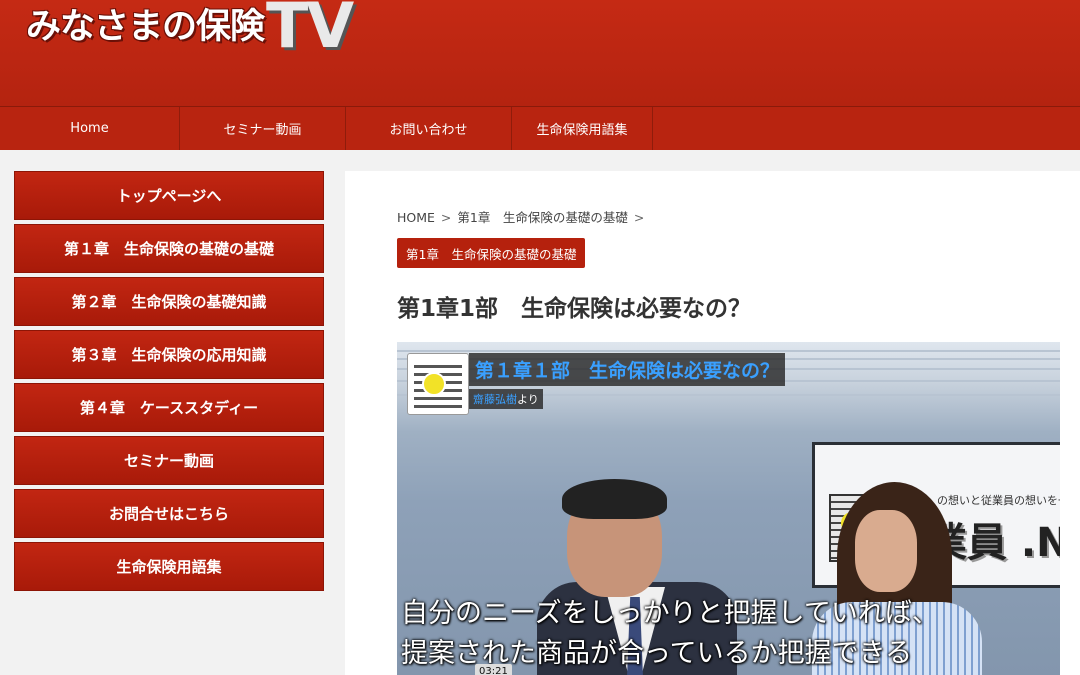 The image size is (1080, 675). What do you see at coordinates (416, 217) in the screenshot?
I see `breadcrumb-home: HOME` at bounding box center [416, 217].